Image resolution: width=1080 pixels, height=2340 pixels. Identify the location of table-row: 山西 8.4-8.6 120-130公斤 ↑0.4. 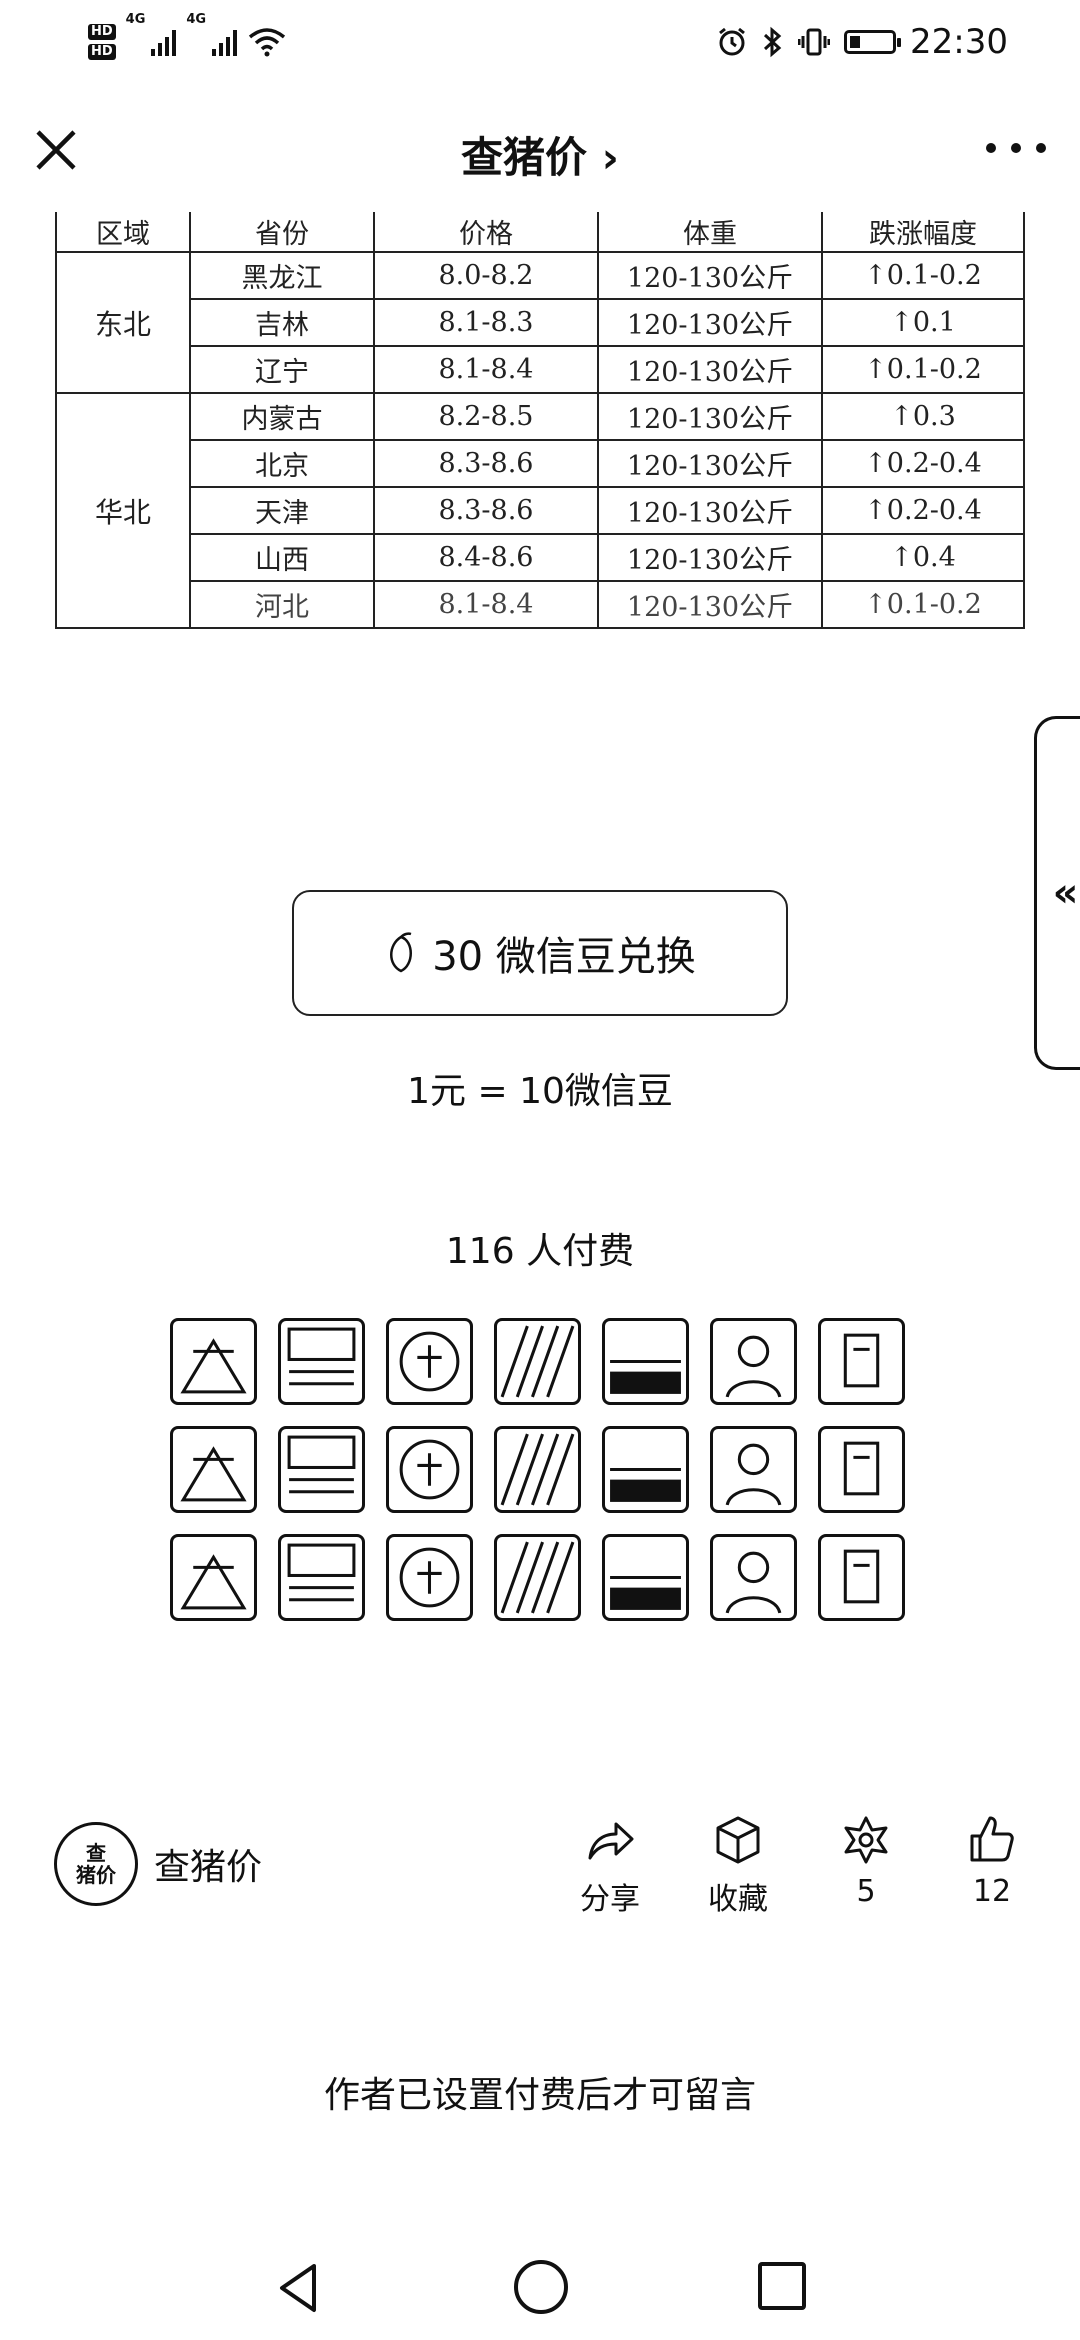
(540, 557).